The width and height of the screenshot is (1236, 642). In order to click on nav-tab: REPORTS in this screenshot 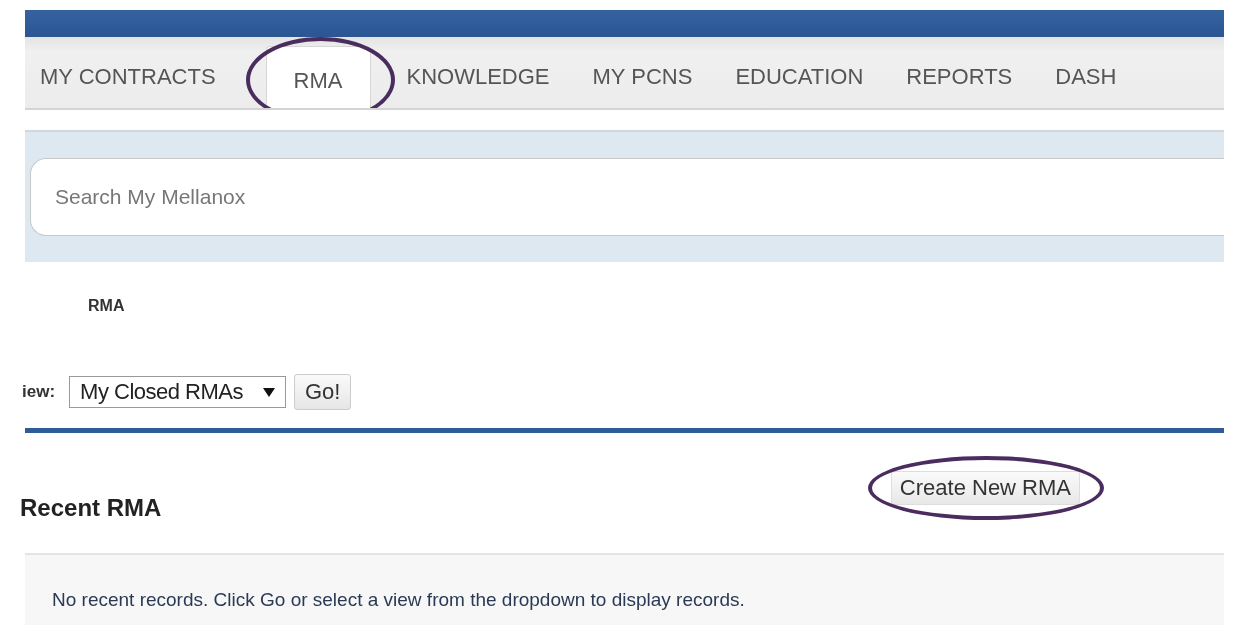, I will do `click(959, 77)`.